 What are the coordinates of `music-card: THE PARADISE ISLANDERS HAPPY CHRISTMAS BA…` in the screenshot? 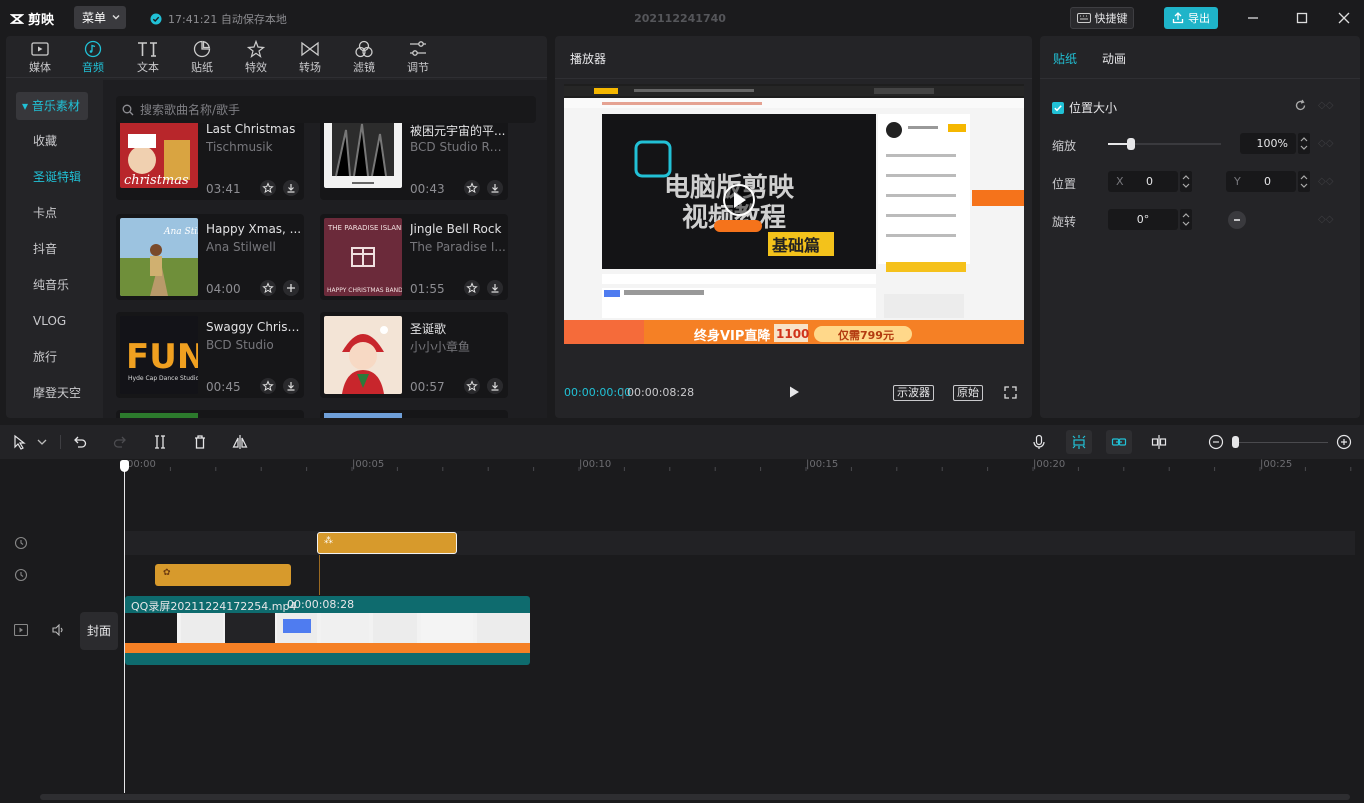 It's located at (414, 257).